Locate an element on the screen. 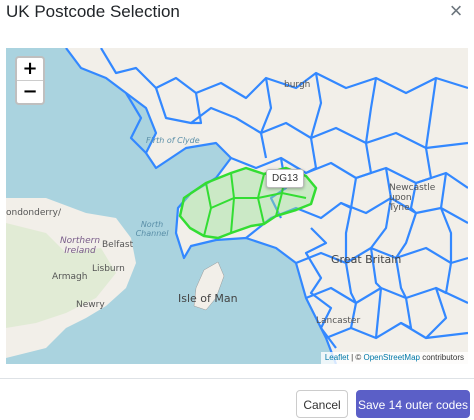 This screenshot has width=474, height=420. map-label-londonderry: ondonderry/ is located at coordinates (33, 213).